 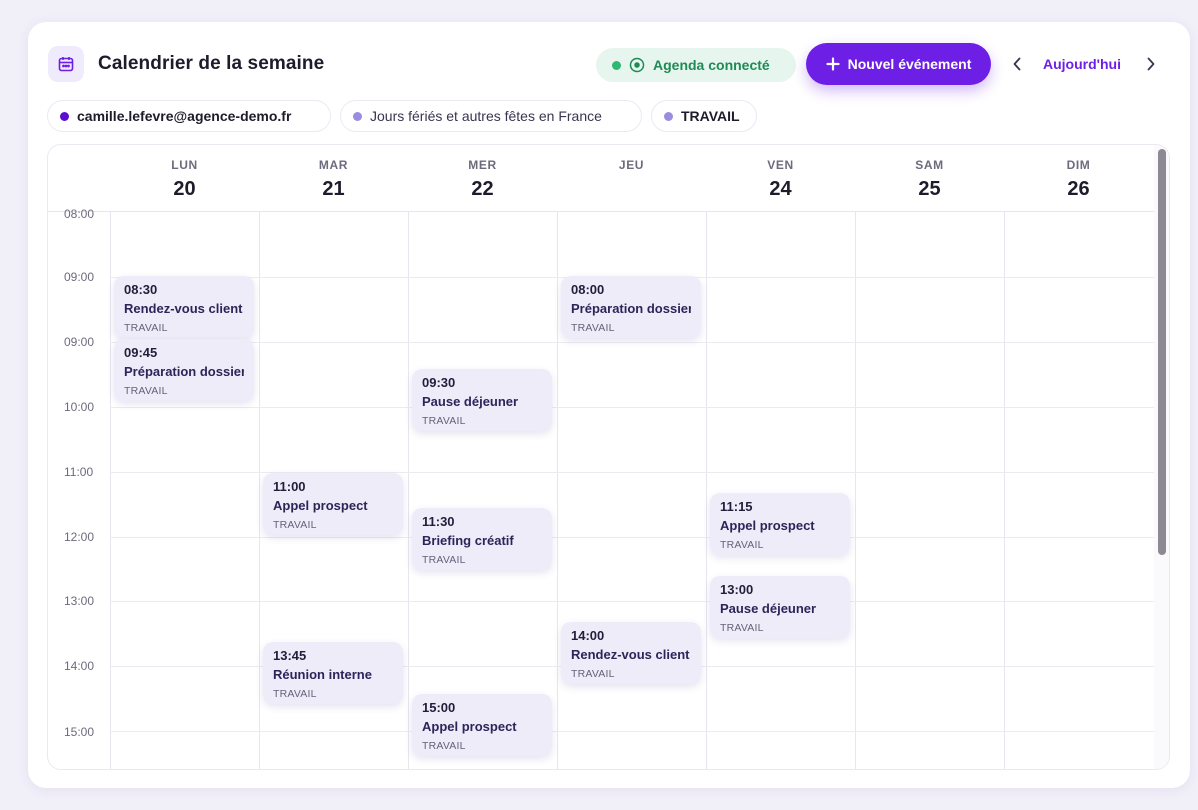 I want to click on day-name: MER, so click(x=482, y=165).